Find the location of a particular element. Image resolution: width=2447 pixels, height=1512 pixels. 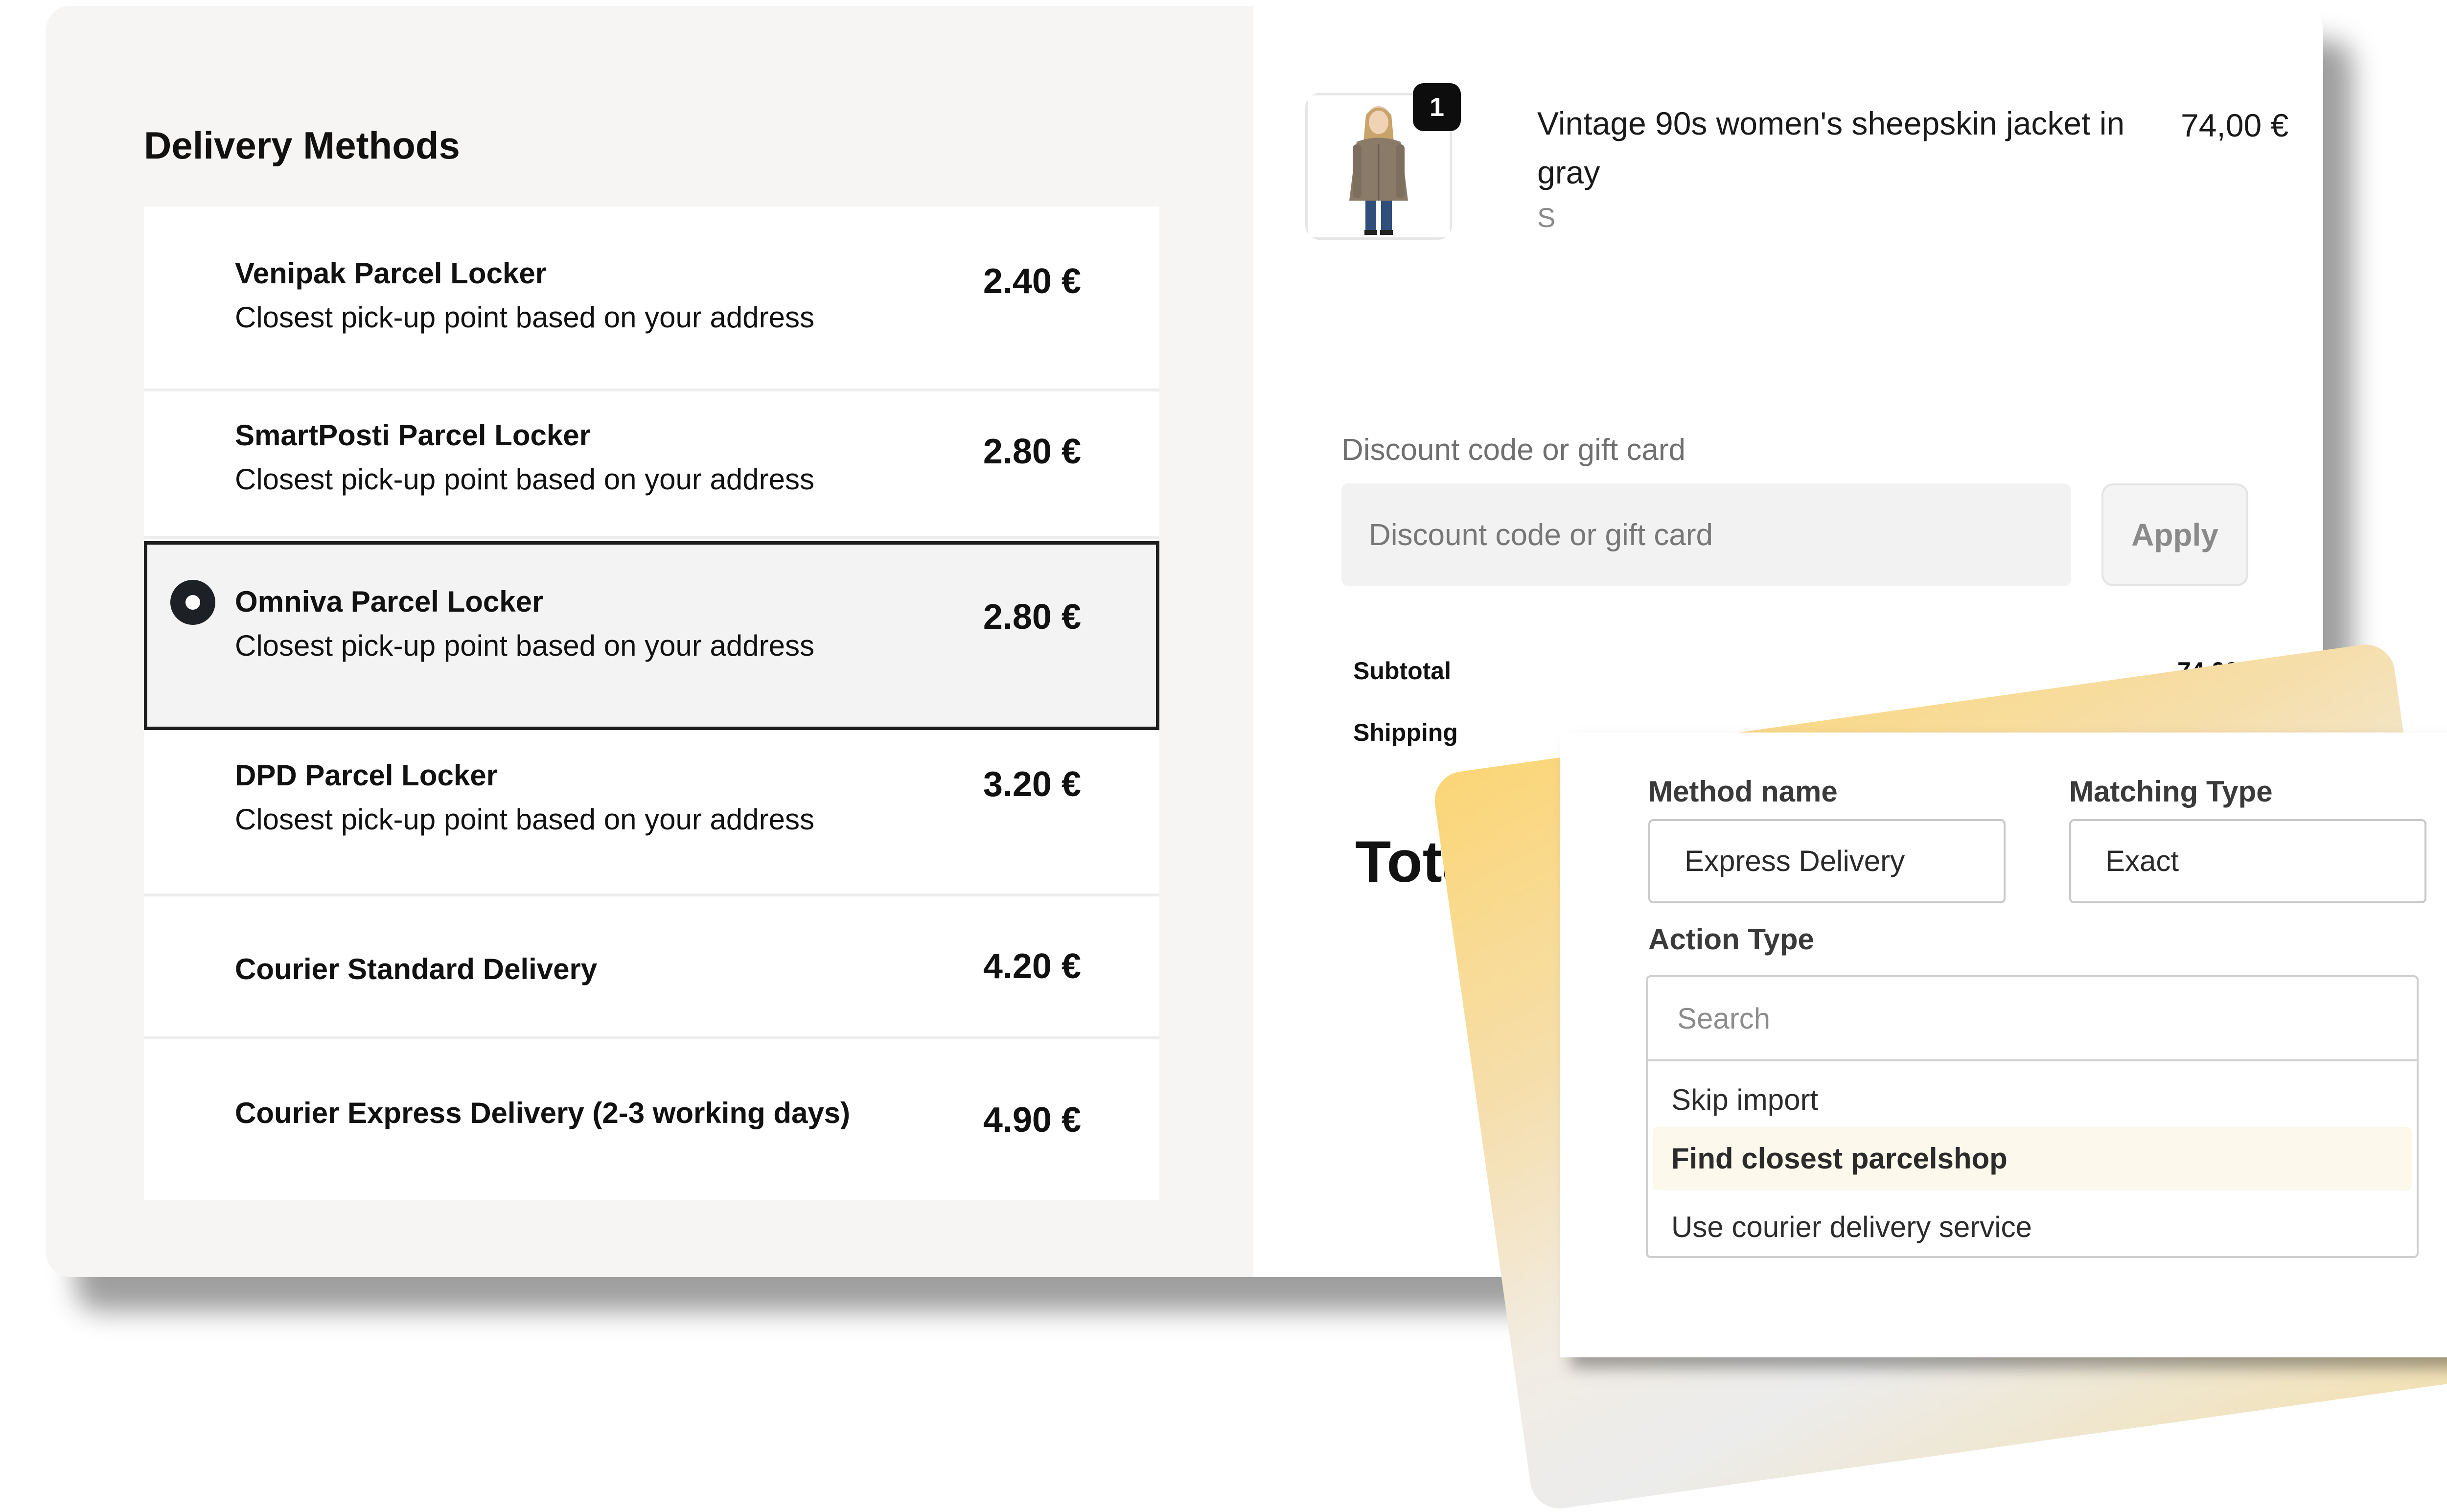

apply-button: Apply is located at coordinates (2174, 534).